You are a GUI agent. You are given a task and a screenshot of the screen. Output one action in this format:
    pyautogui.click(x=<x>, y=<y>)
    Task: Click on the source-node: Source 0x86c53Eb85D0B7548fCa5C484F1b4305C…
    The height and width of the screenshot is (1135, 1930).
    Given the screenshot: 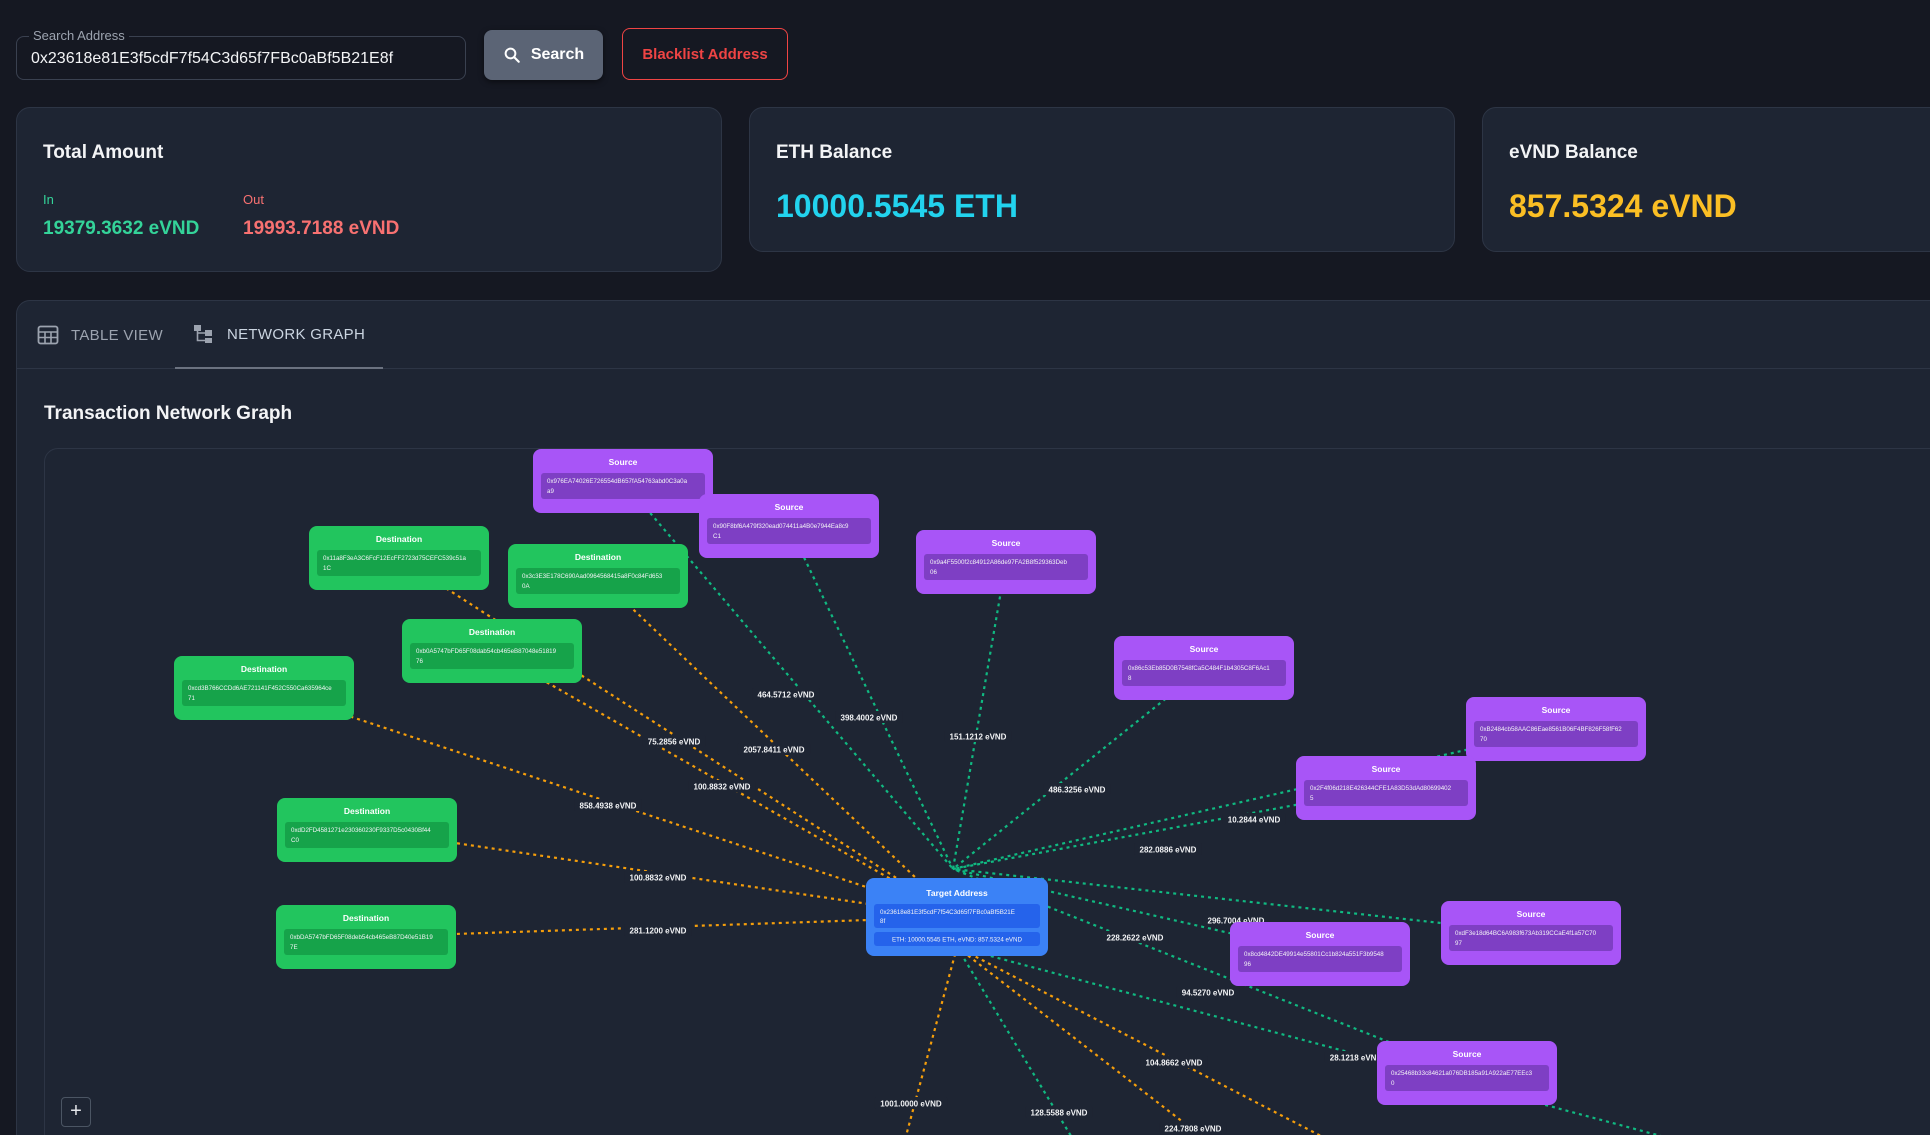 What is the action you would take?
    pyautogui.click(x=1204, y=668)
    